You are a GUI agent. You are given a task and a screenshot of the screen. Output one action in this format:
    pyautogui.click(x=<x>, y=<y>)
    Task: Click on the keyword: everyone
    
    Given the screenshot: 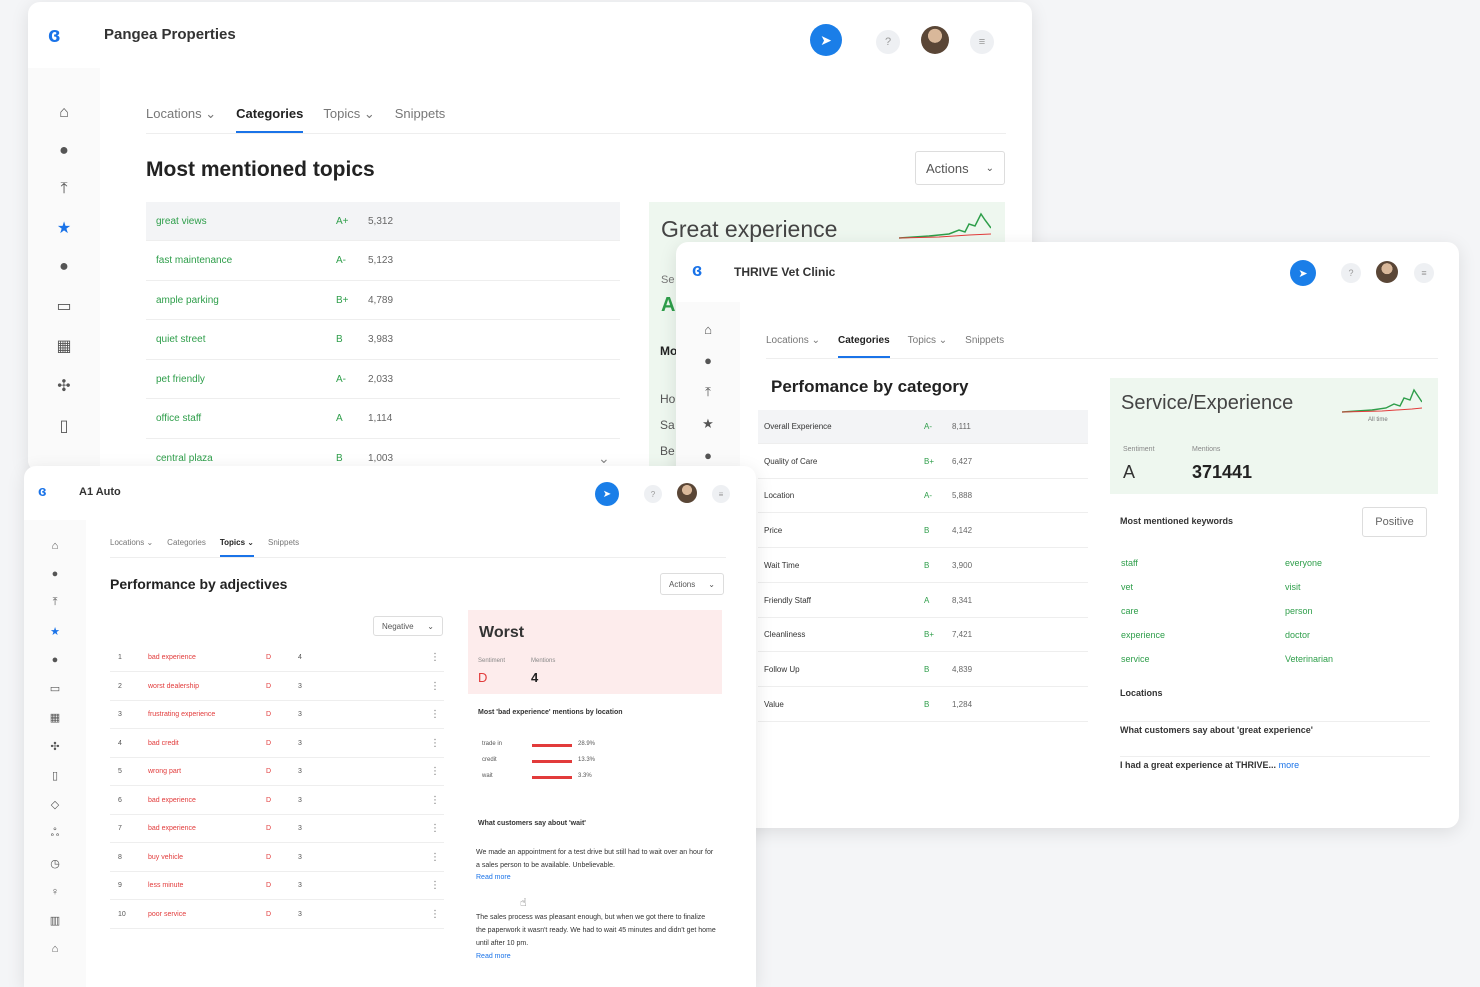 What is the action you would take?
    pyautogui.click(x=1303, y=563)
    